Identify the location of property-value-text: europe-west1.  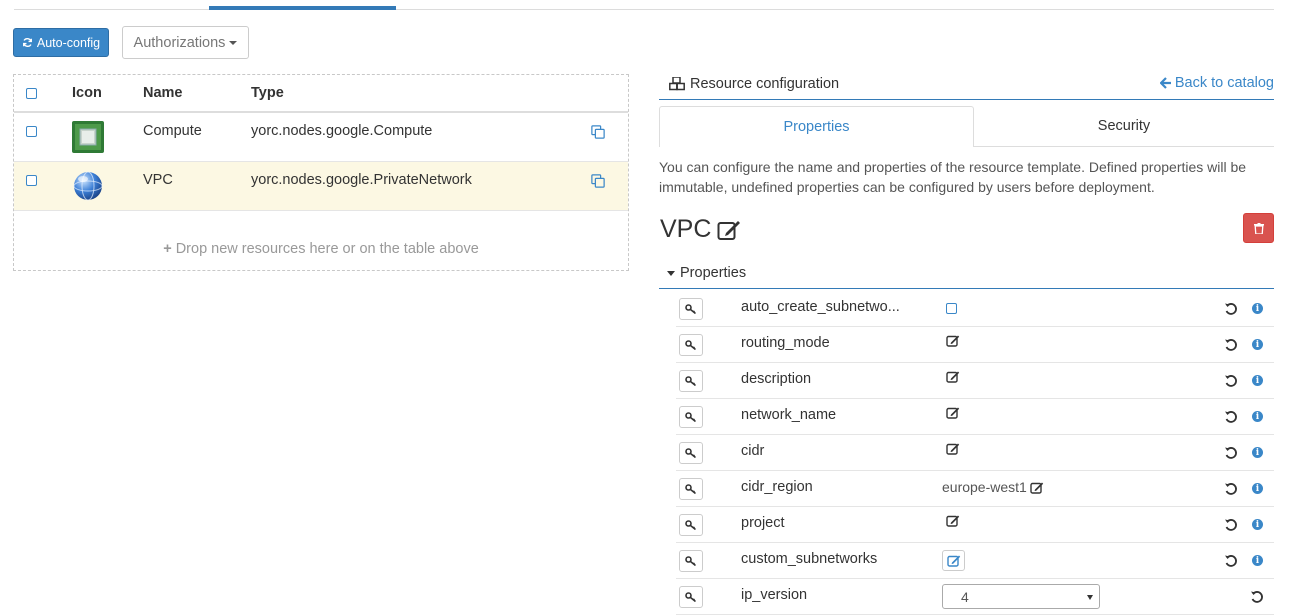
(984, 487).